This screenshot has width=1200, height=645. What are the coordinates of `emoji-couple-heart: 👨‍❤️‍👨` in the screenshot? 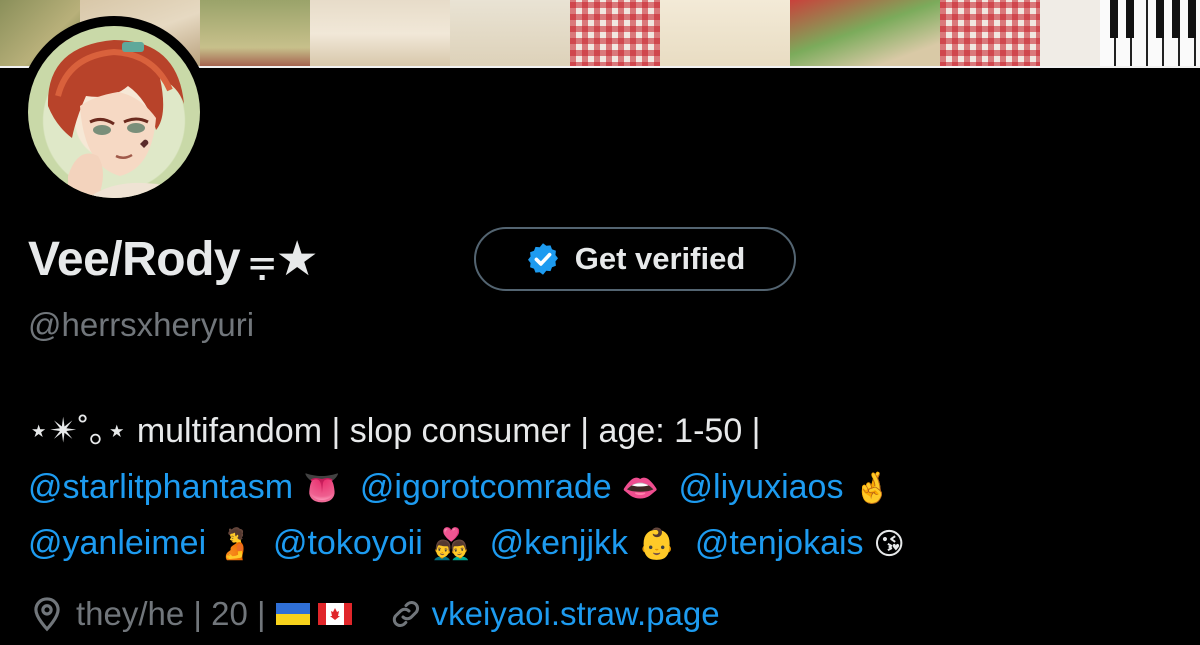 It's located at (451, 544).